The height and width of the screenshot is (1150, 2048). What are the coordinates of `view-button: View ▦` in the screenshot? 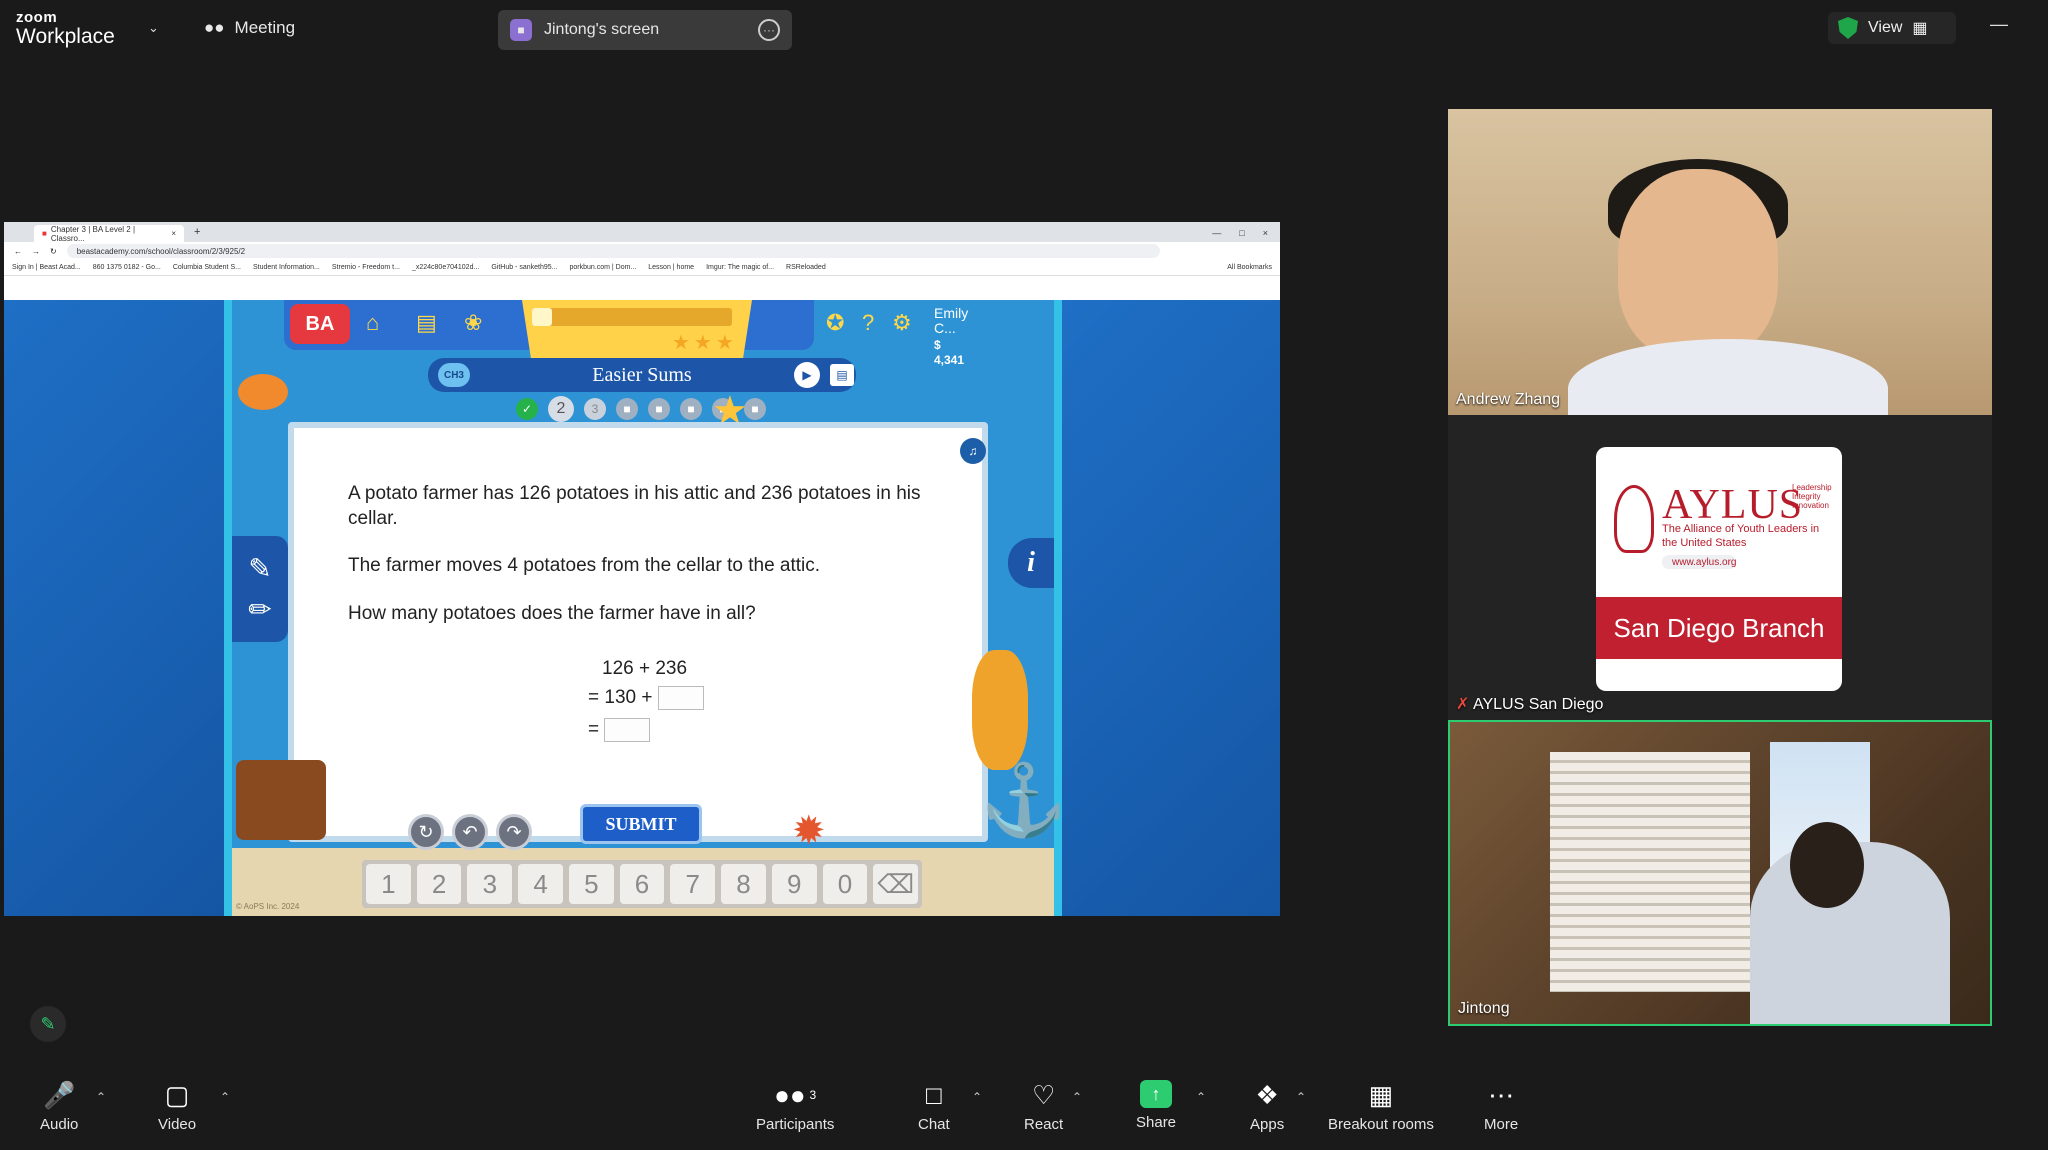 It's located at (1892, 28).